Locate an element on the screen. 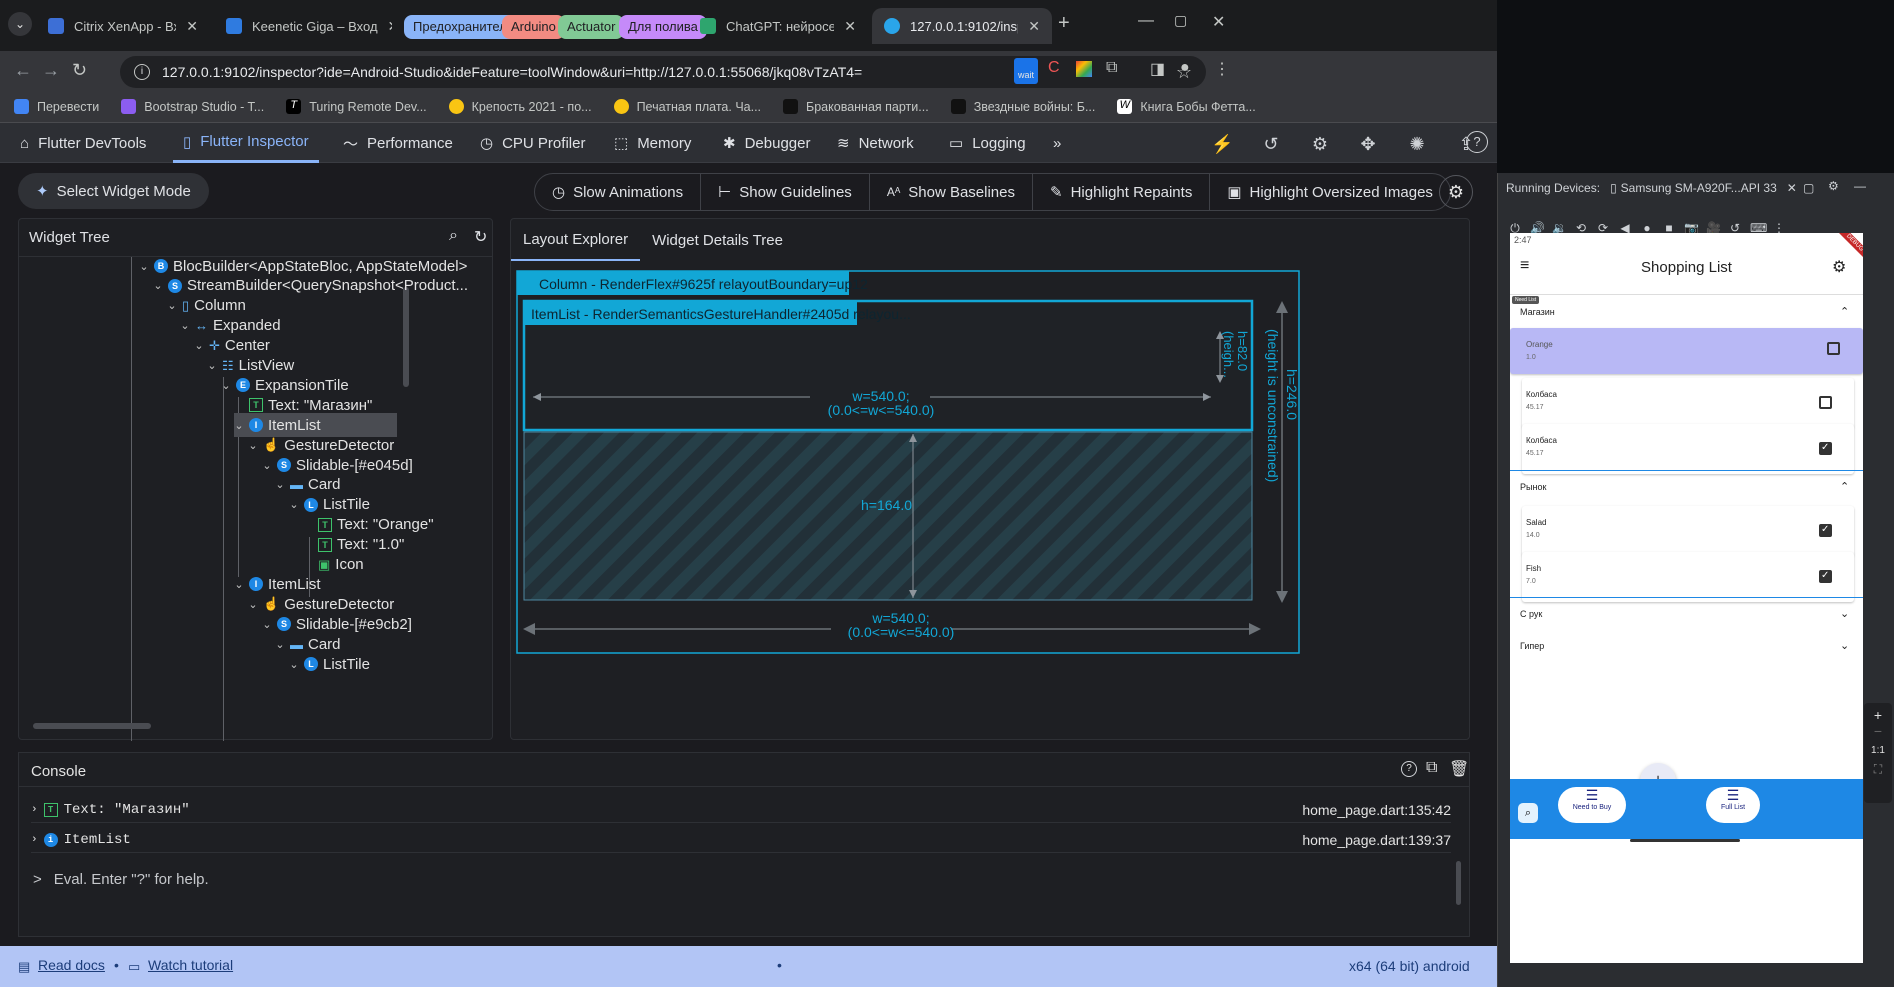 The image size is (1894, 987). profile-icon: ● is located at coordinates (1185, 68).